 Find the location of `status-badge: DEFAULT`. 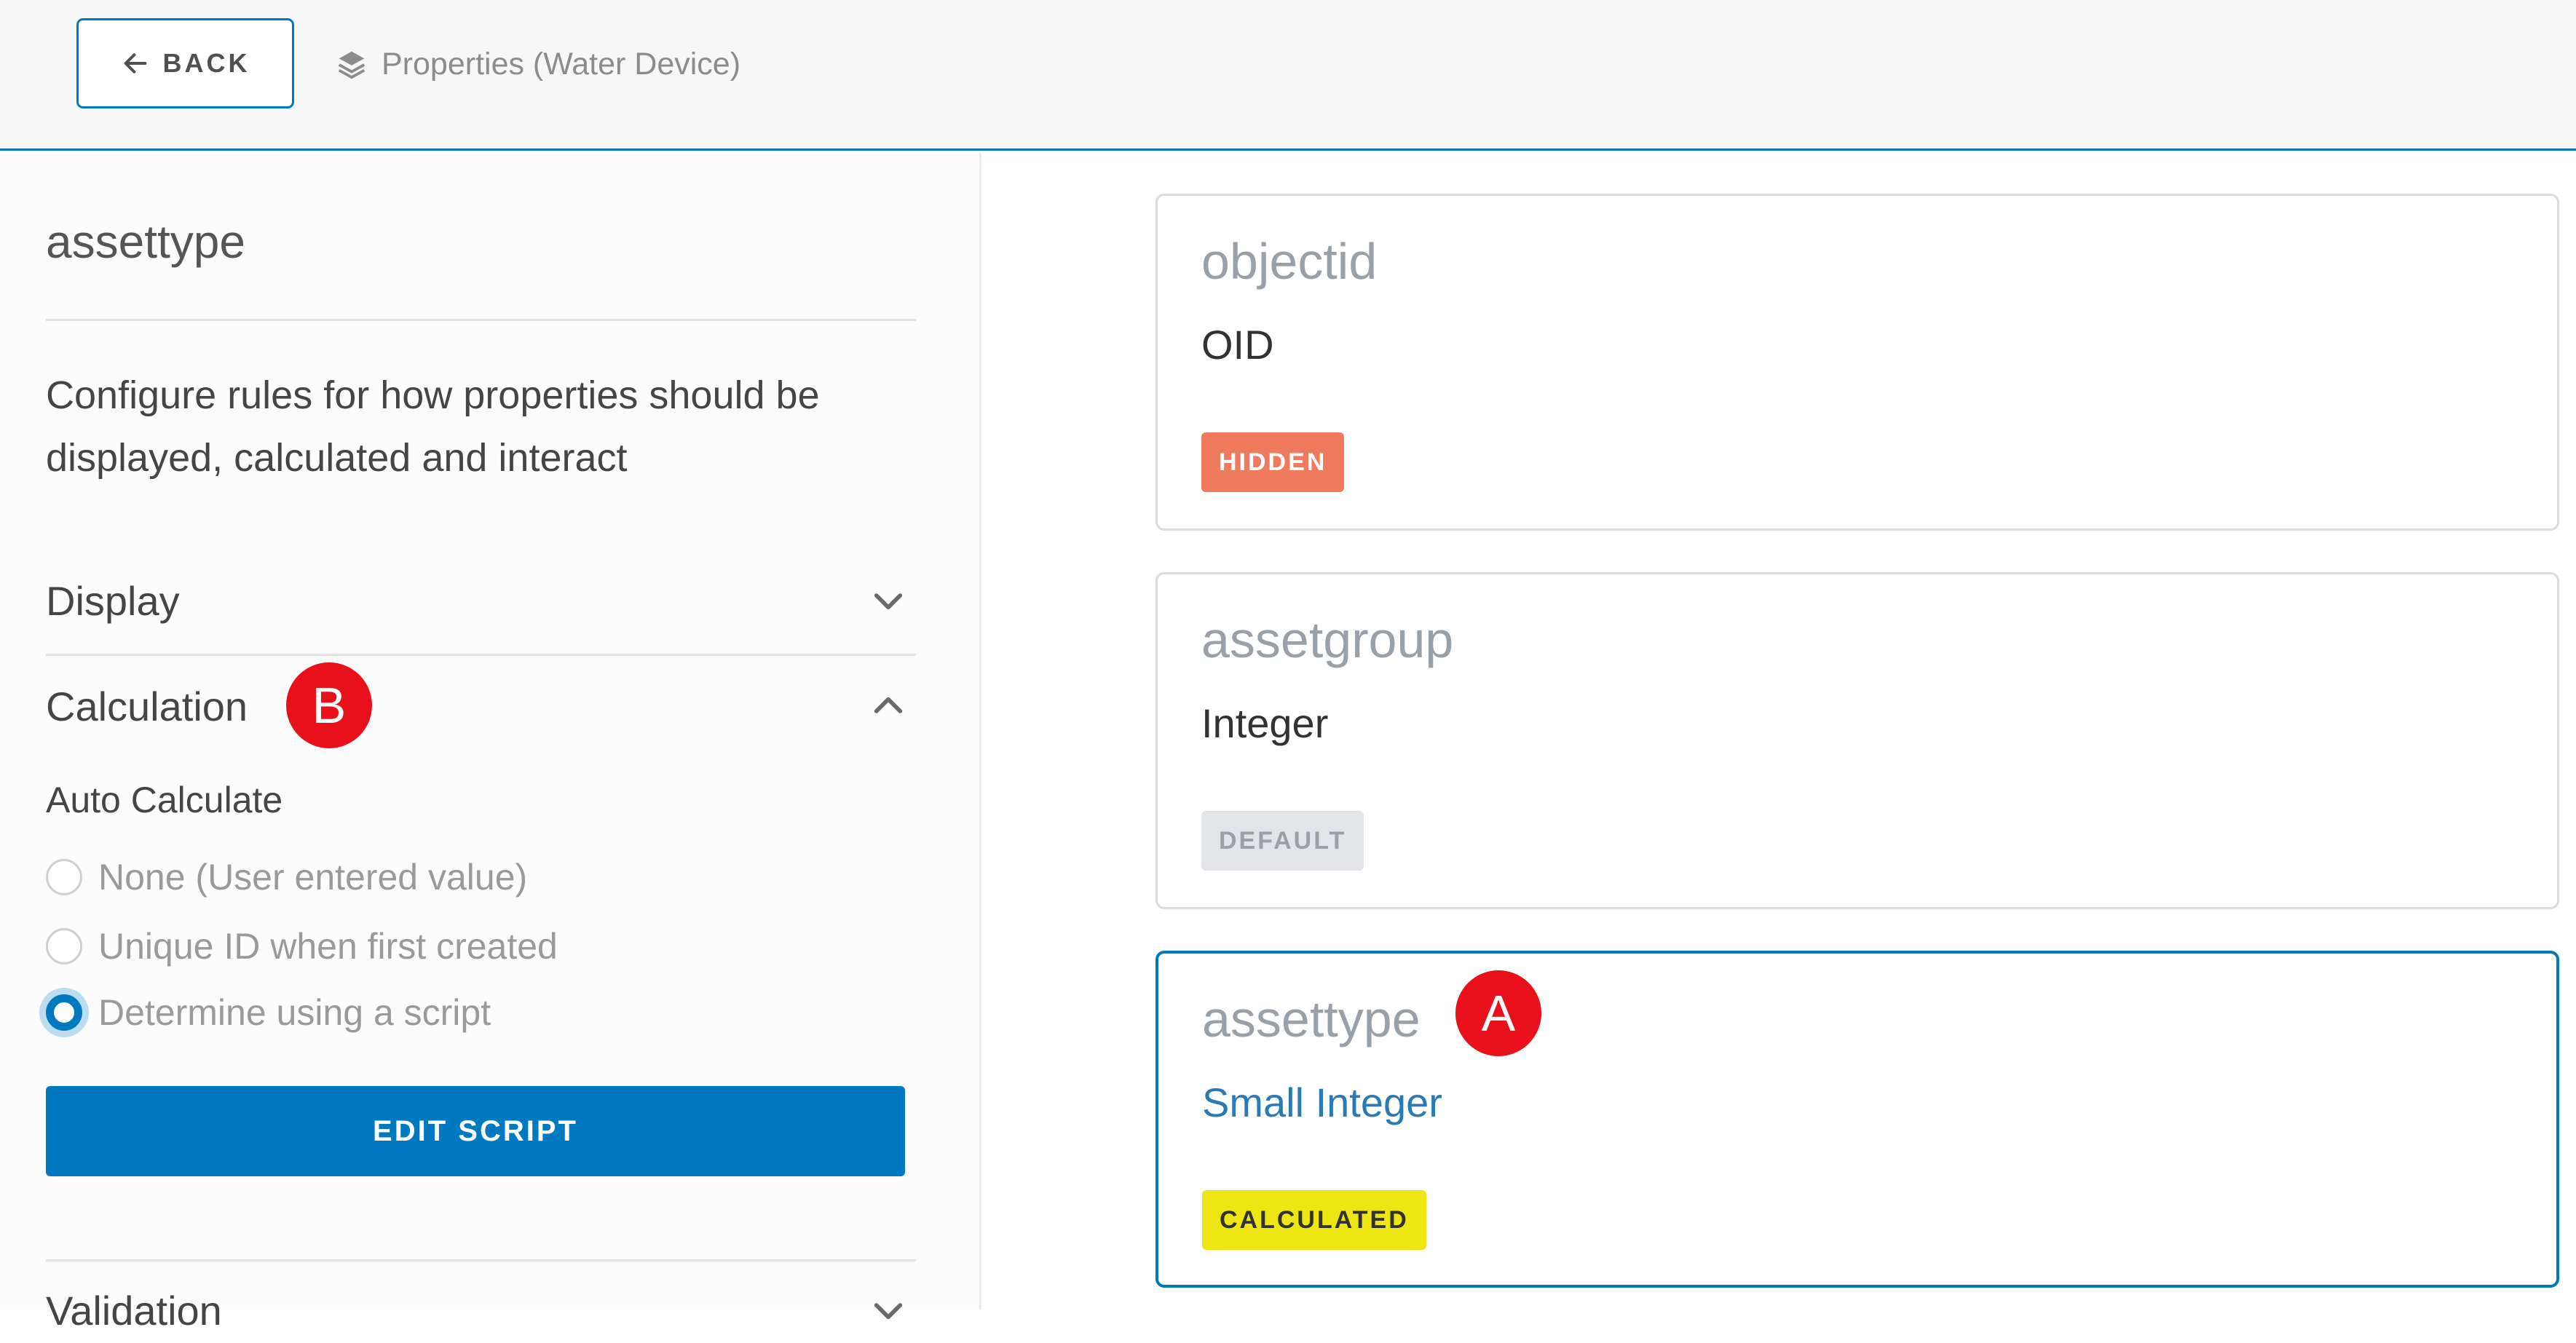

status-badge: DEFAULT is located at coordinates (1283, 841).